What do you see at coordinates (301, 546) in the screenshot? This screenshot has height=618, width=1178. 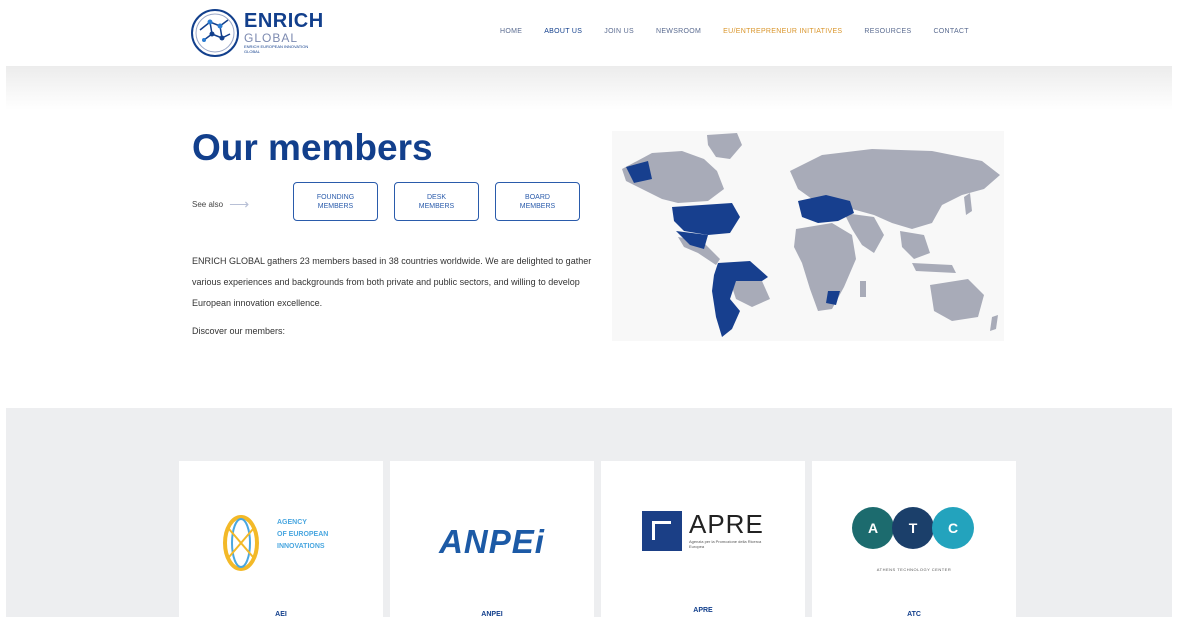 I see `aei-logo-text: INNOVATIONS` at bounding box center [301, 546].